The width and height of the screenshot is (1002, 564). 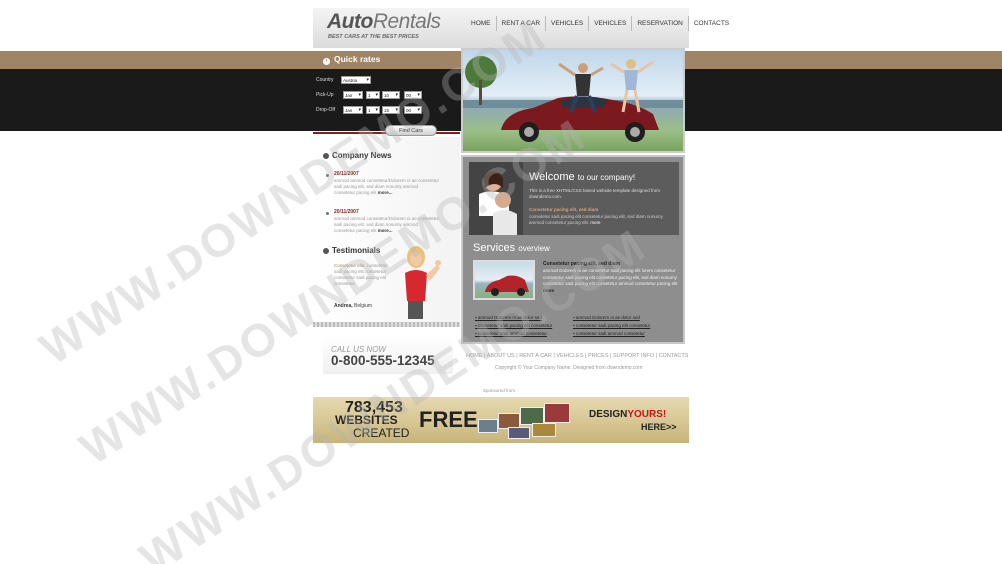 I want to click on author-city: Belgium, so click(x=363, y=306).